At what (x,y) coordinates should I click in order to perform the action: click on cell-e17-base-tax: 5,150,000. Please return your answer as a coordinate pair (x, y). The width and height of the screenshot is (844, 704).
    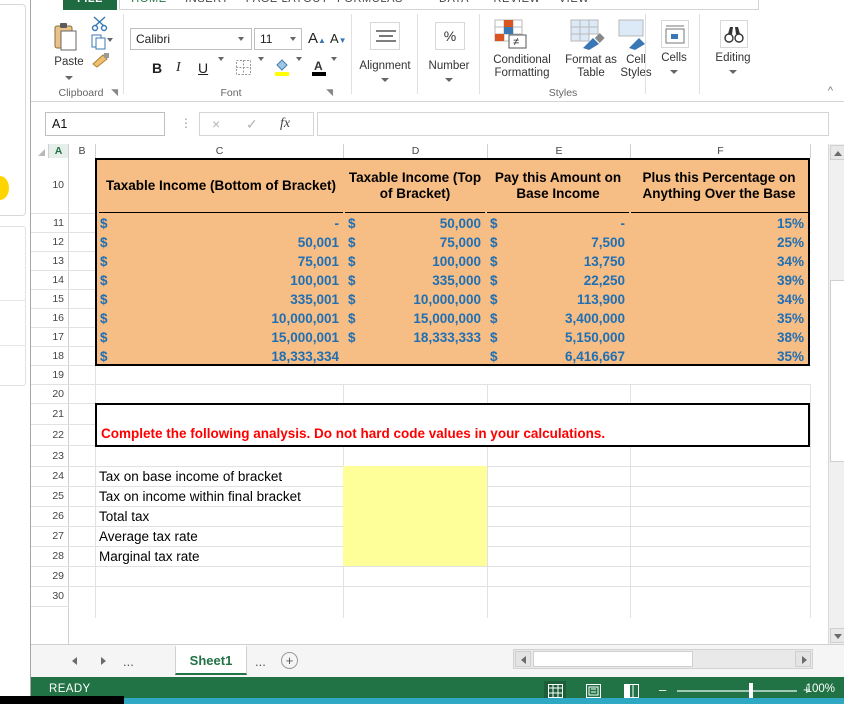
    Looking at the image, I should click on (557, 337).